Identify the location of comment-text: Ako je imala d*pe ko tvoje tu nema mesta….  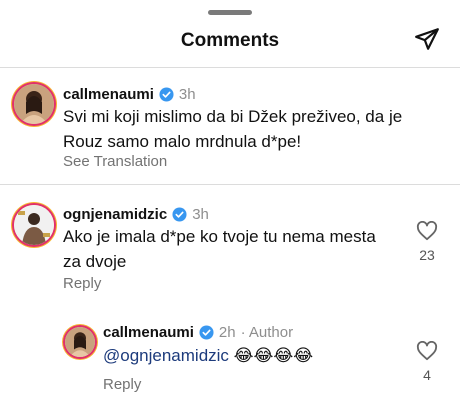
(219, 249).